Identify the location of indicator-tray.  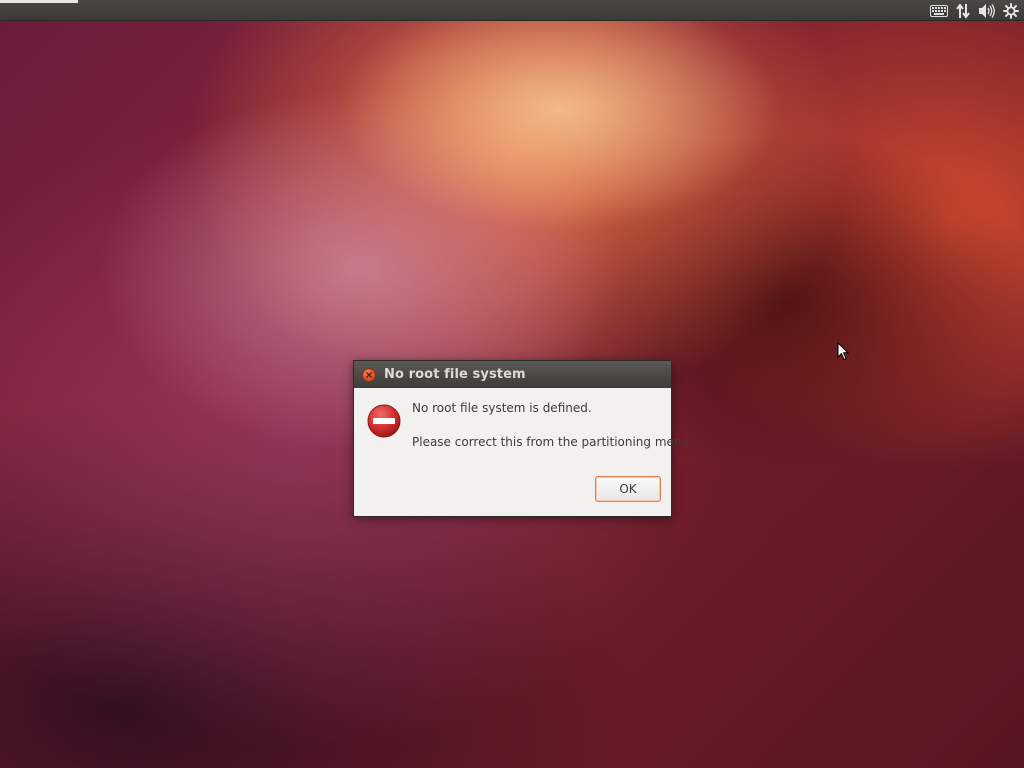
(975, 10).